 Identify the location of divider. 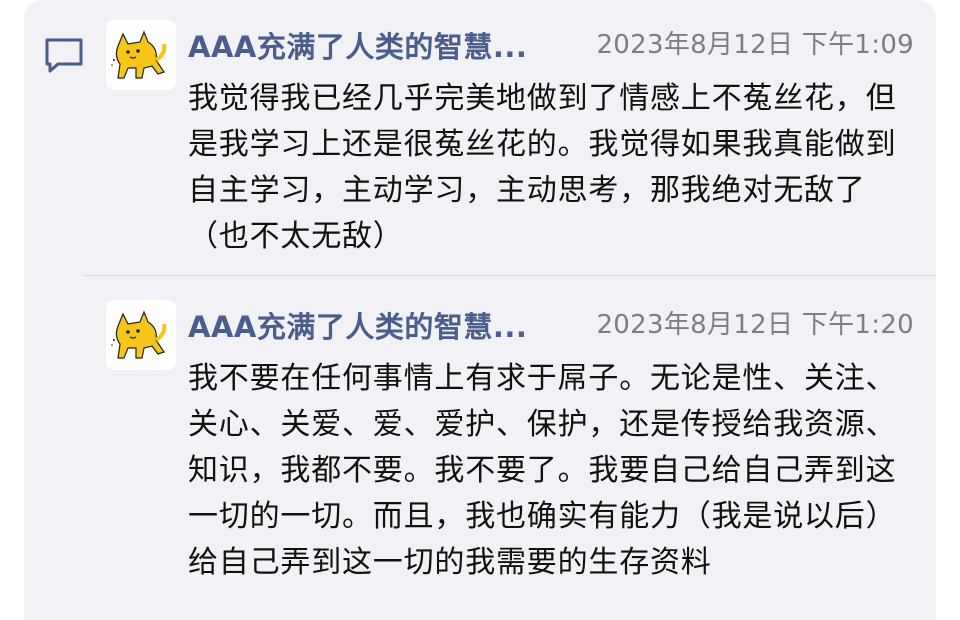
(510, 275).